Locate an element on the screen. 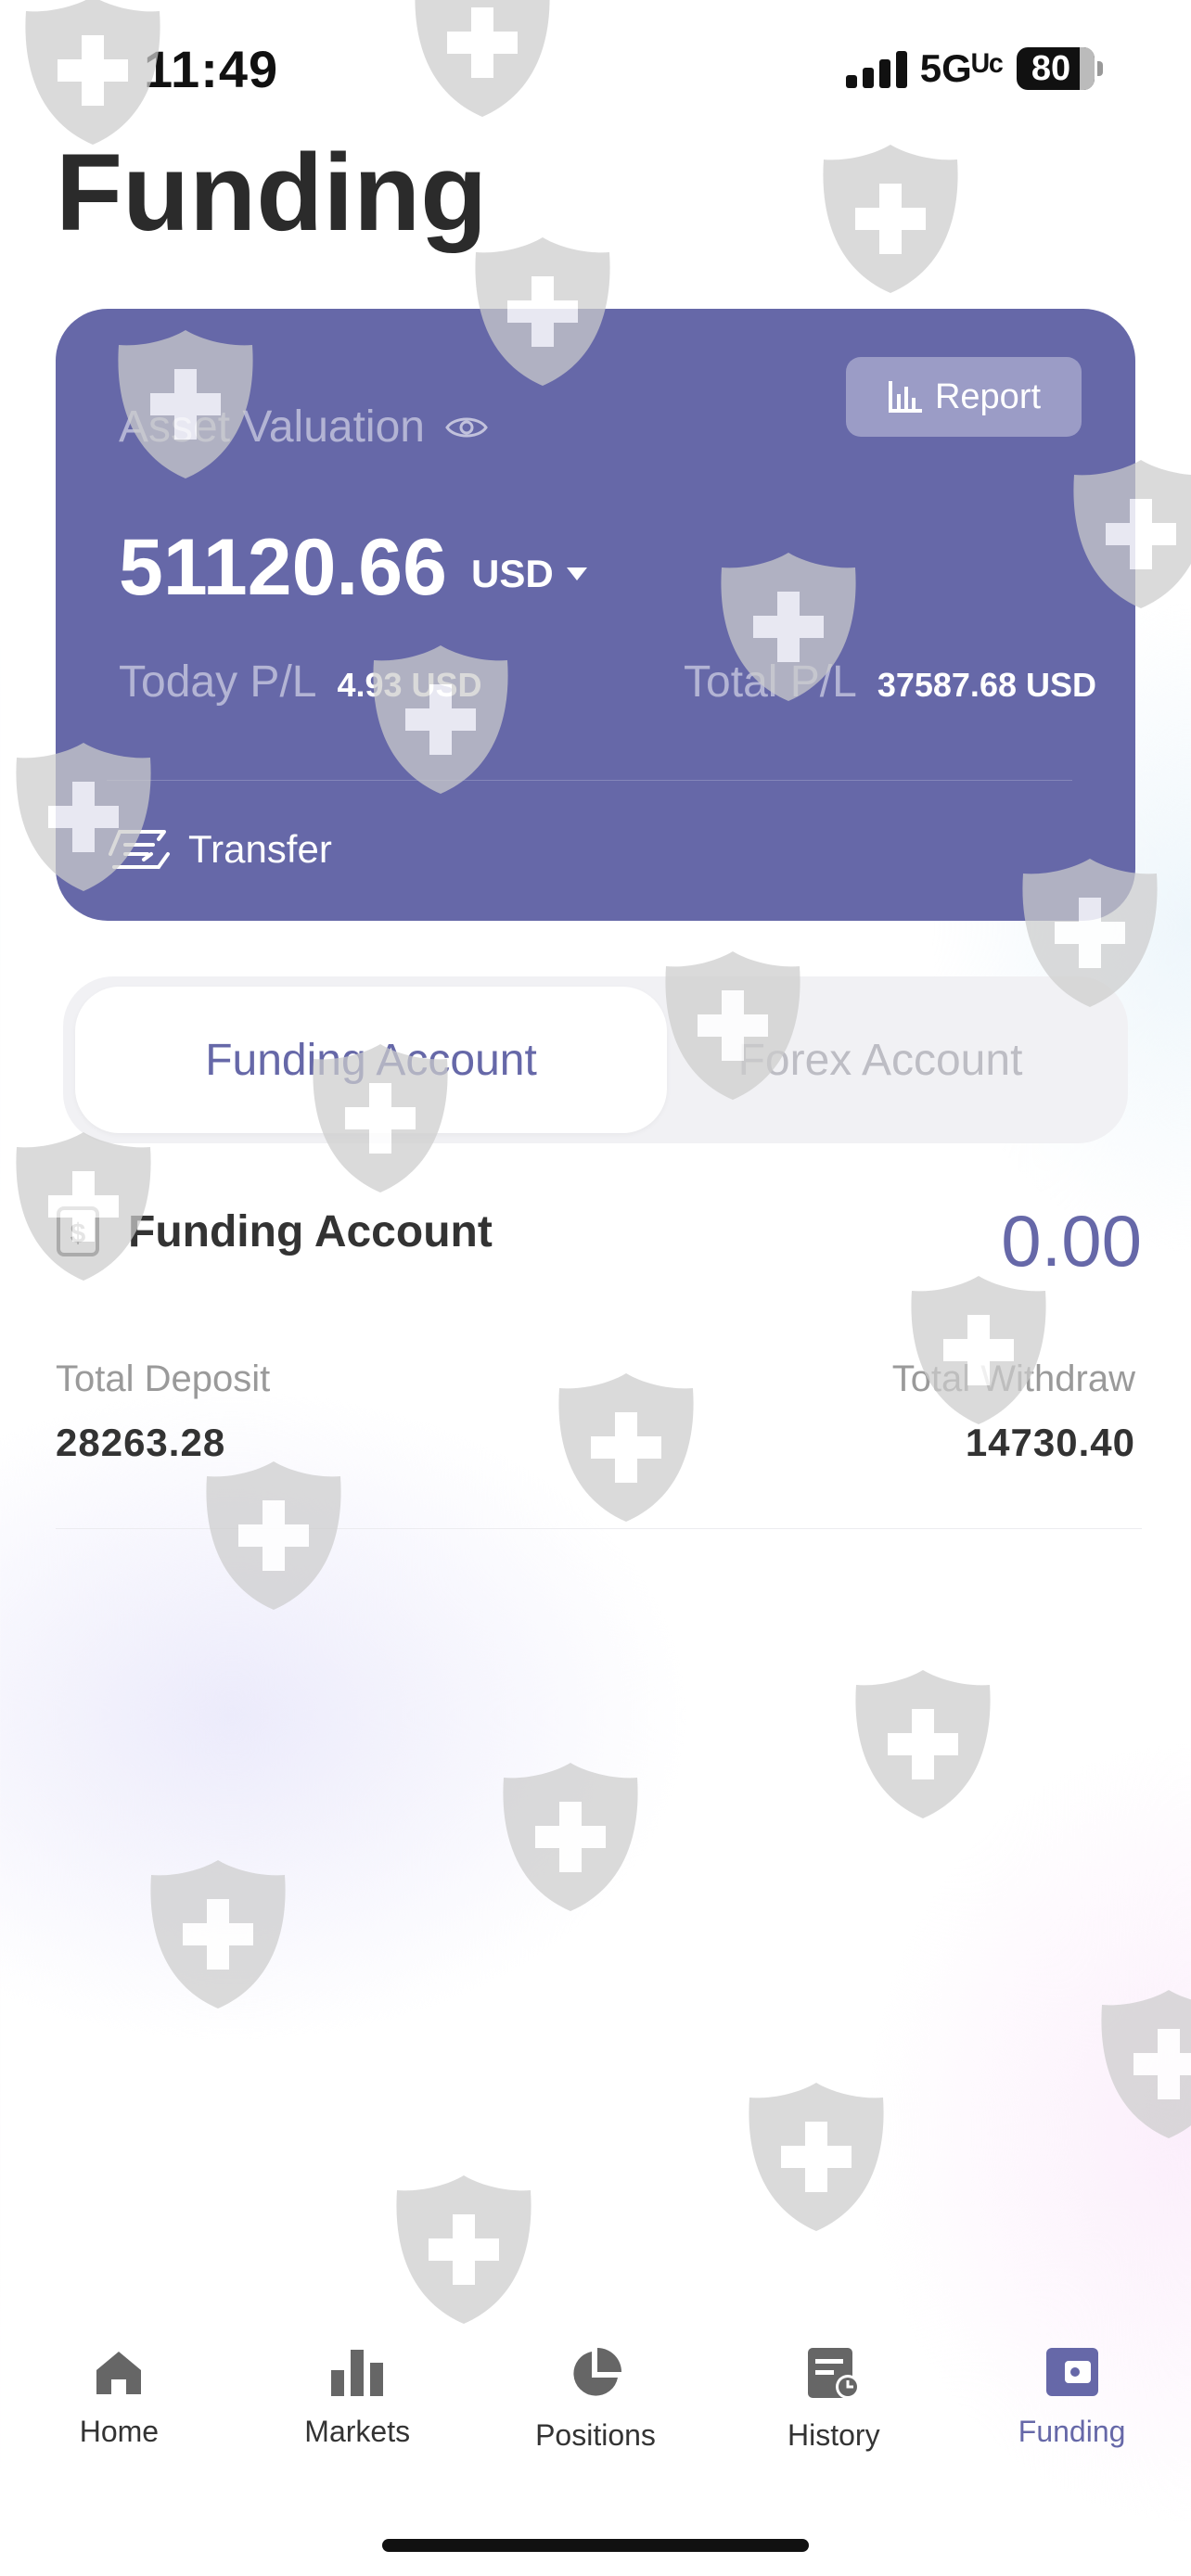 The width and height of the screenshot is (1191, 2576). bar-chart-icon is located at coordinates (357, 2373).